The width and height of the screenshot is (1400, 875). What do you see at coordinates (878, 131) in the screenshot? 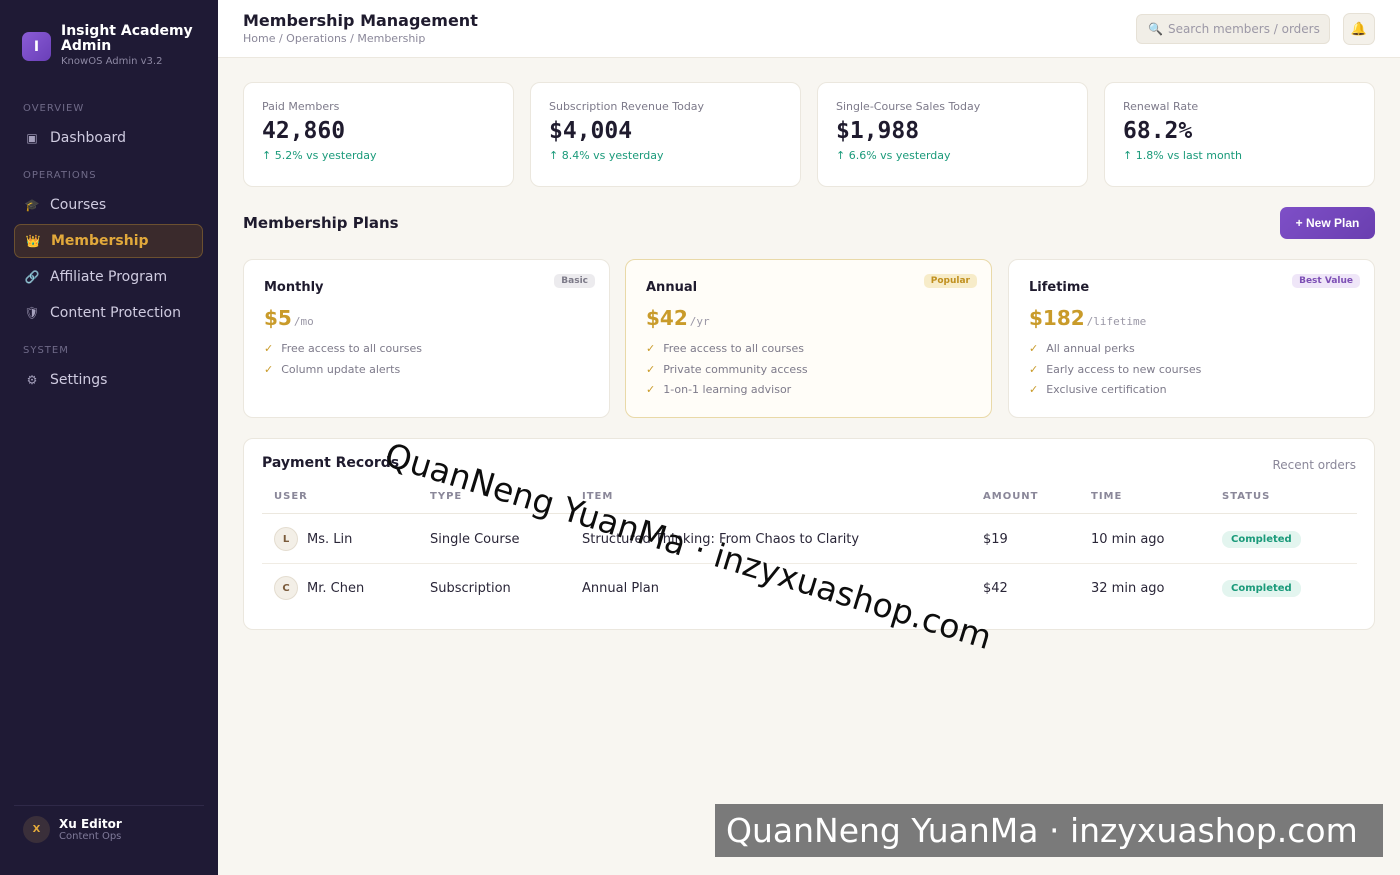
I see `stat-value: $1,988` at bounding box center [878, 131].